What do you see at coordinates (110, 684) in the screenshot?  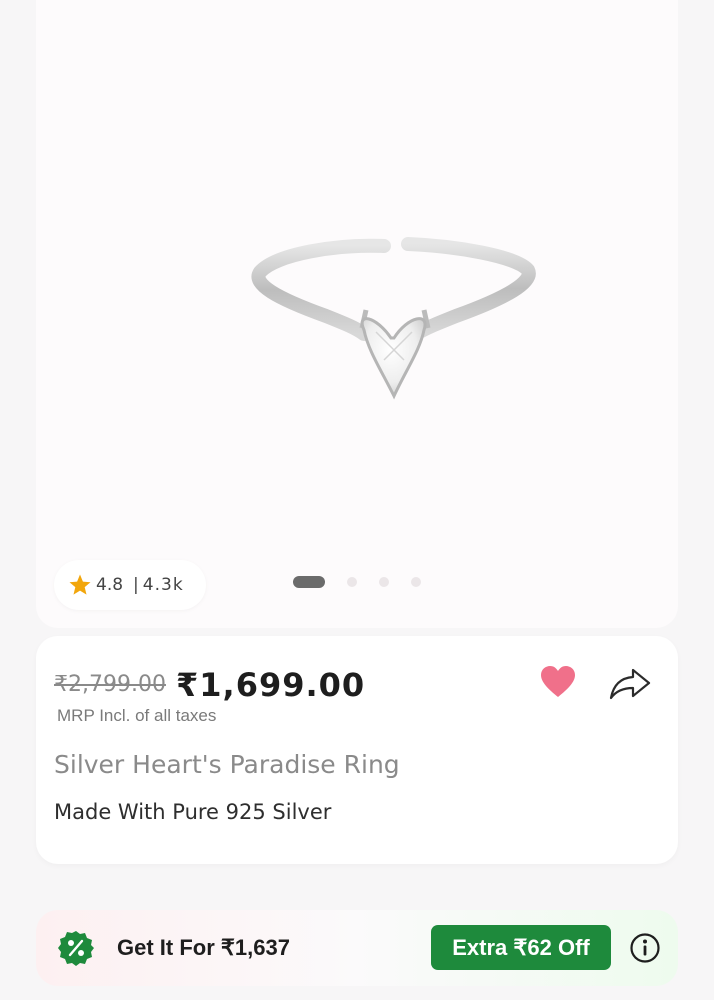 I see `mrp-strikethrough: ₹2,799.00` at bounding box center [110, 684].